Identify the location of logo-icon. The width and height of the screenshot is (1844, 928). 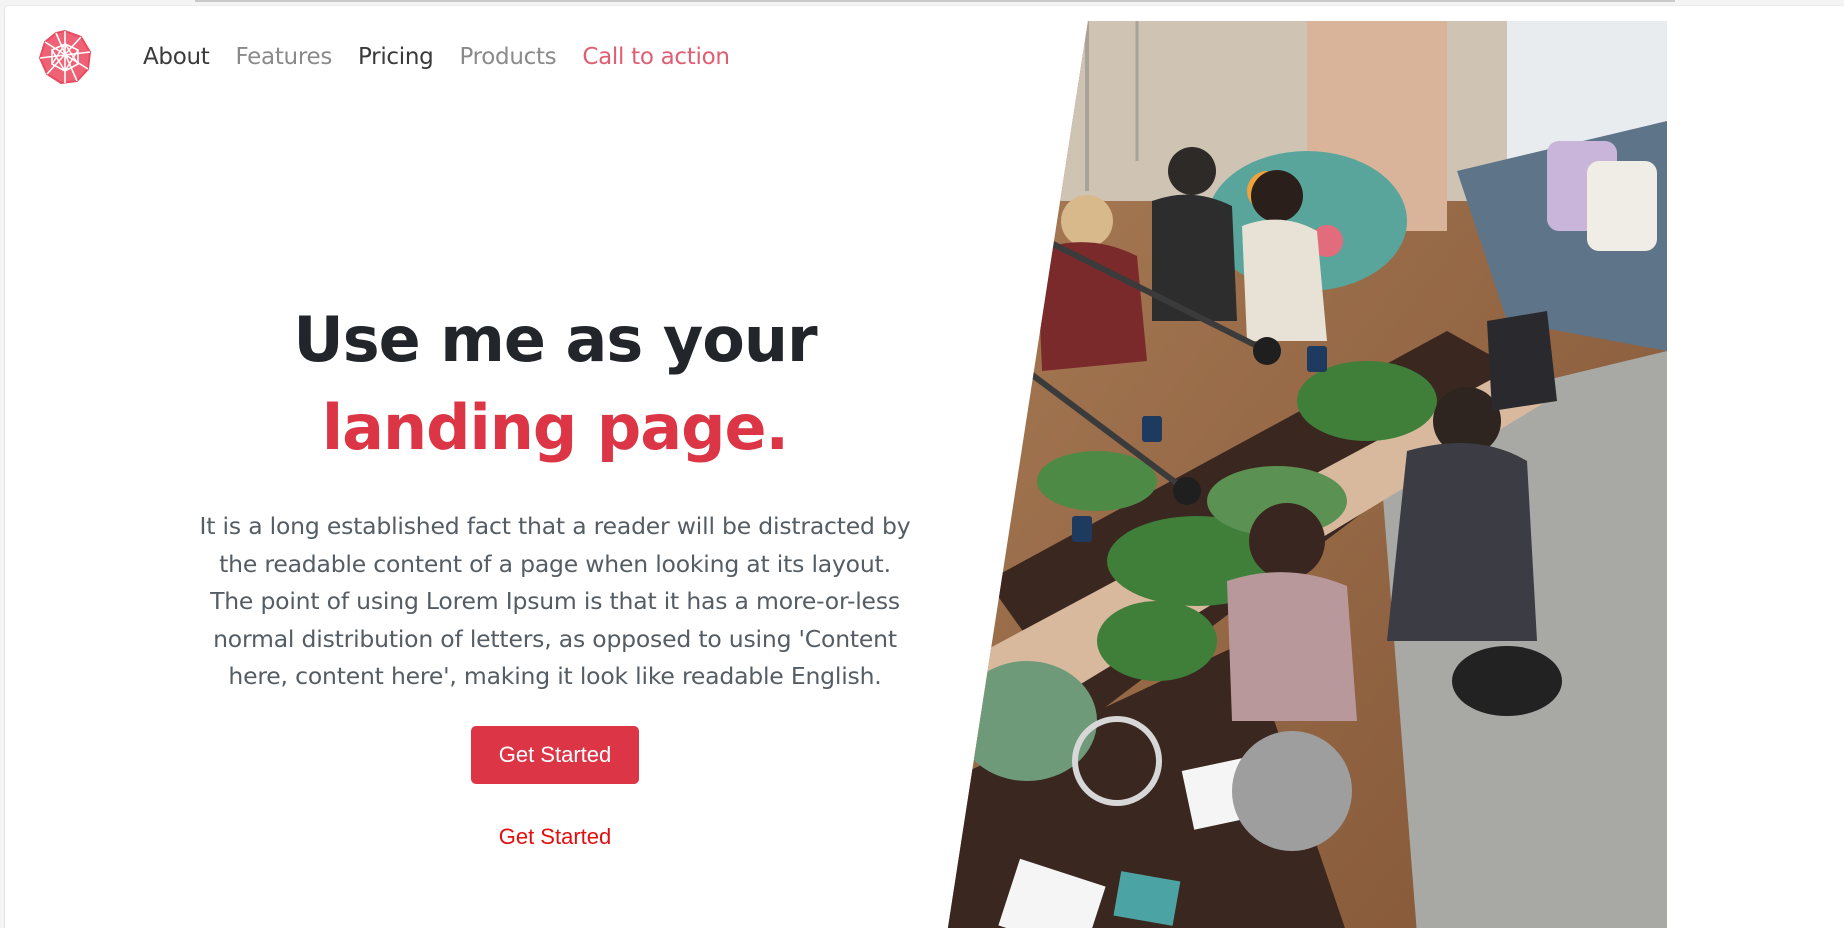
(65, 57).